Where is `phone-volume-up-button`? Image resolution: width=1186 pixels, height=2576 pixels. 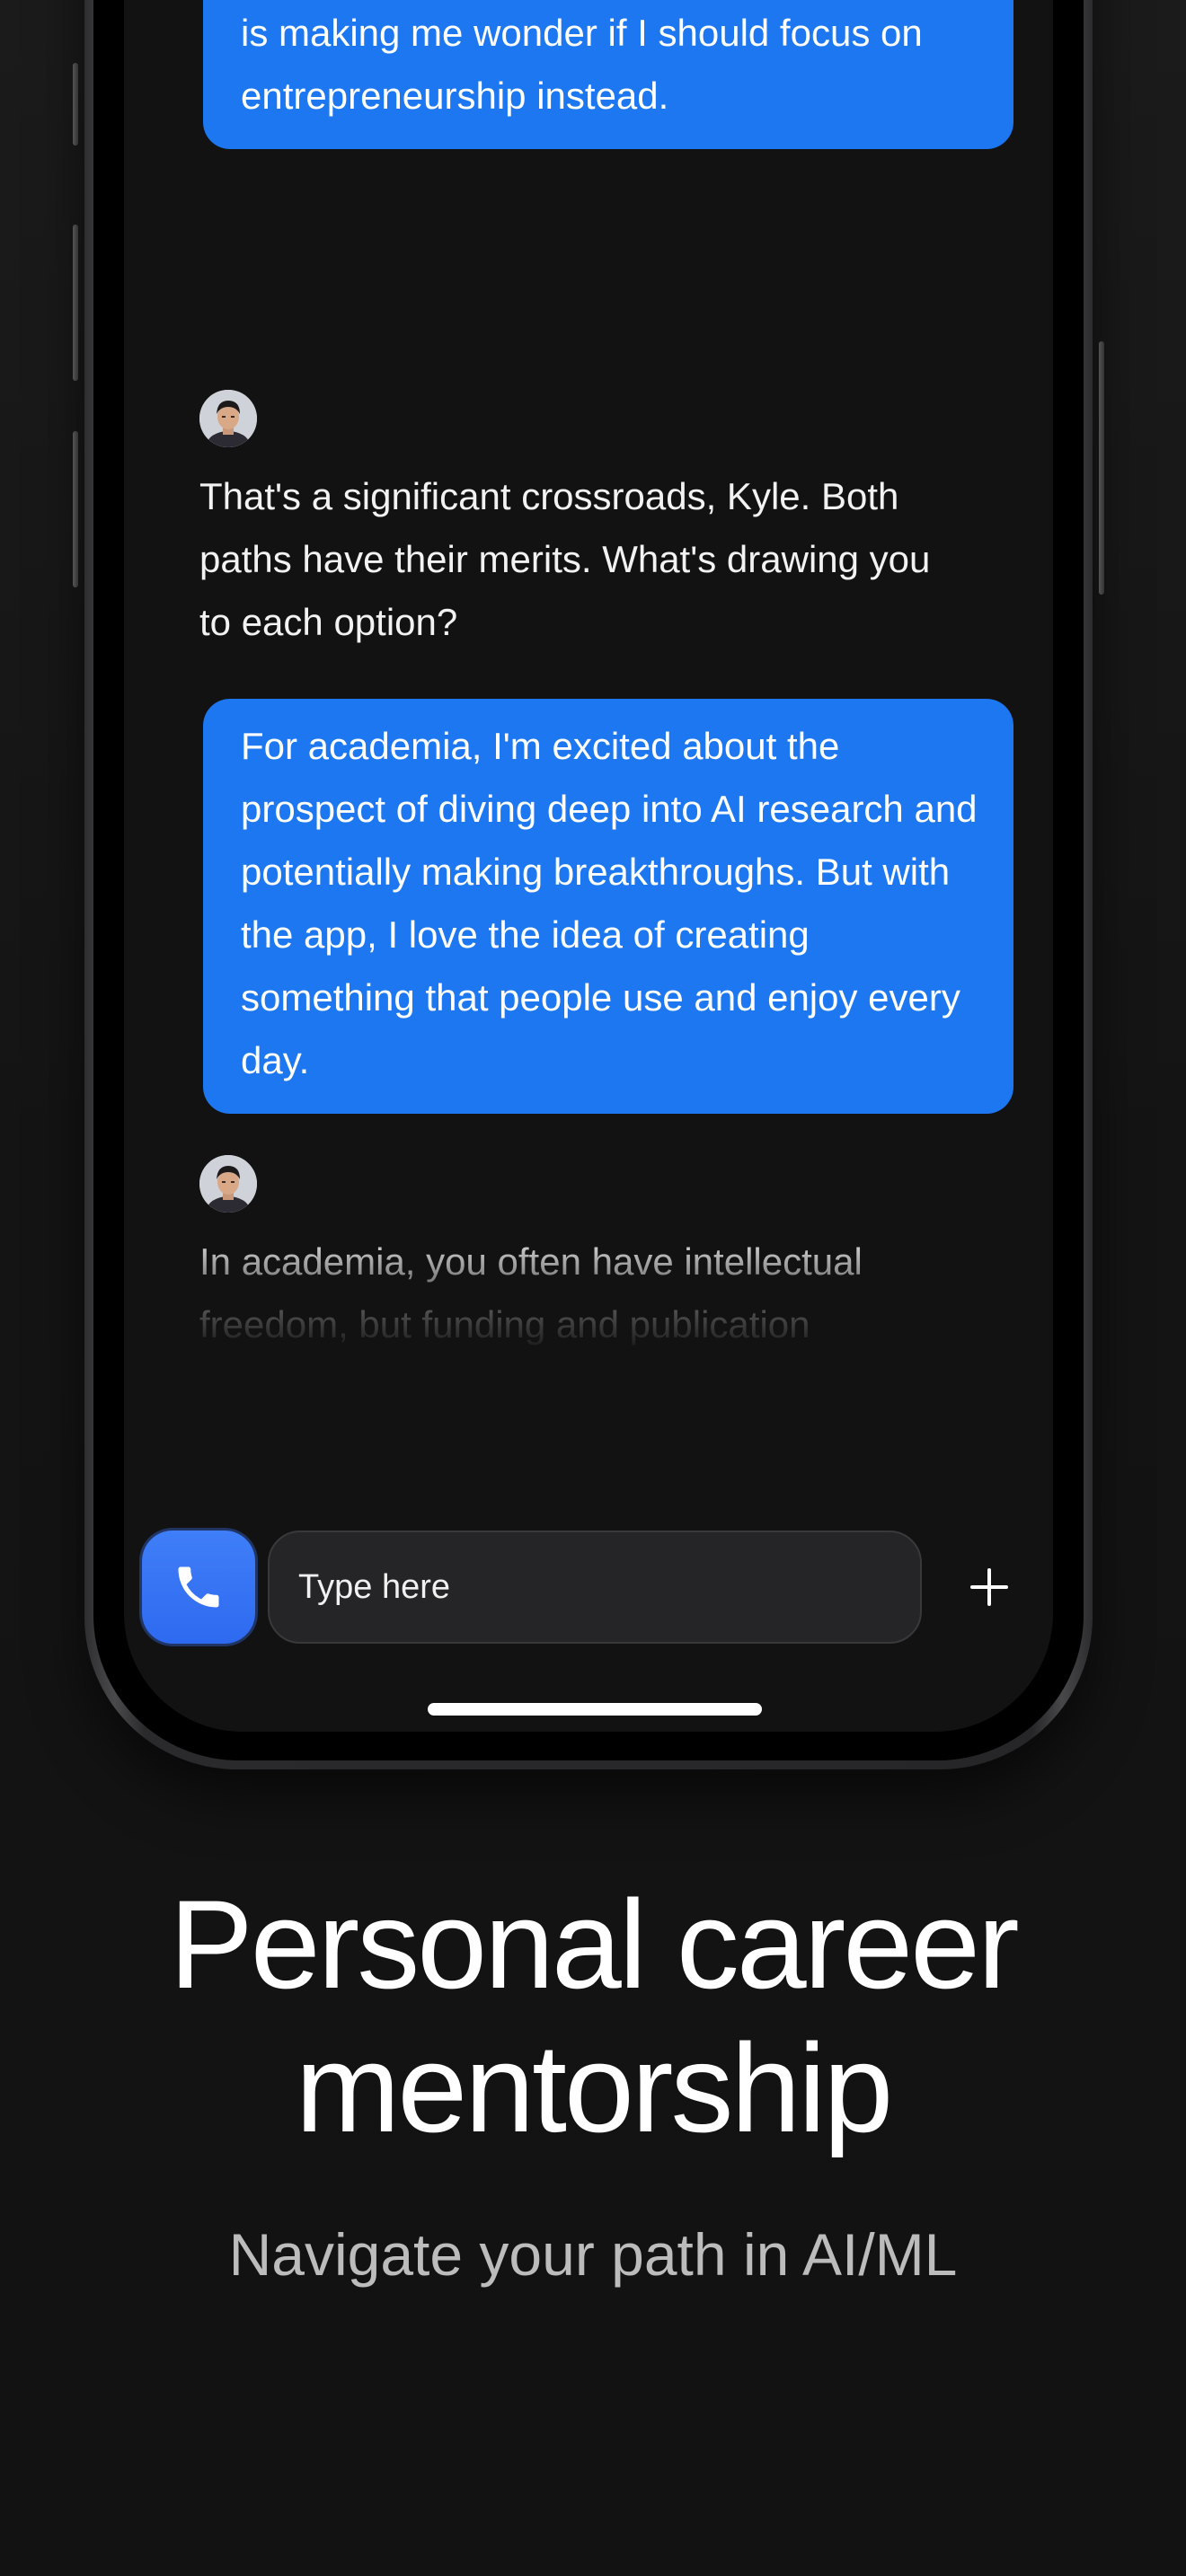 phone-volume-up-button is located at coordinates (75, 303).